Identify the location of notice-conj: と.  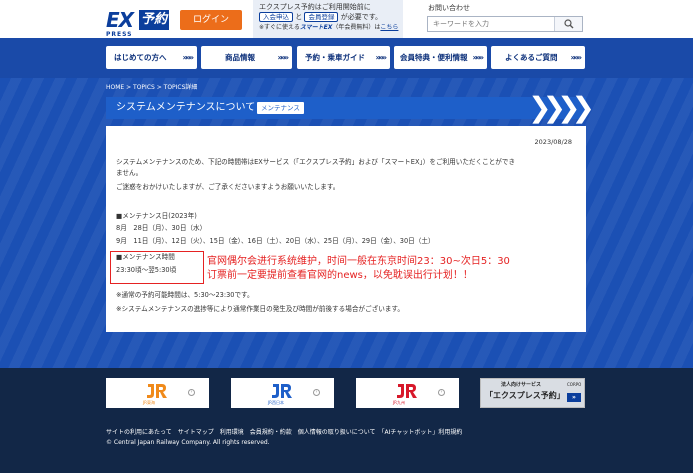
(299, 17).